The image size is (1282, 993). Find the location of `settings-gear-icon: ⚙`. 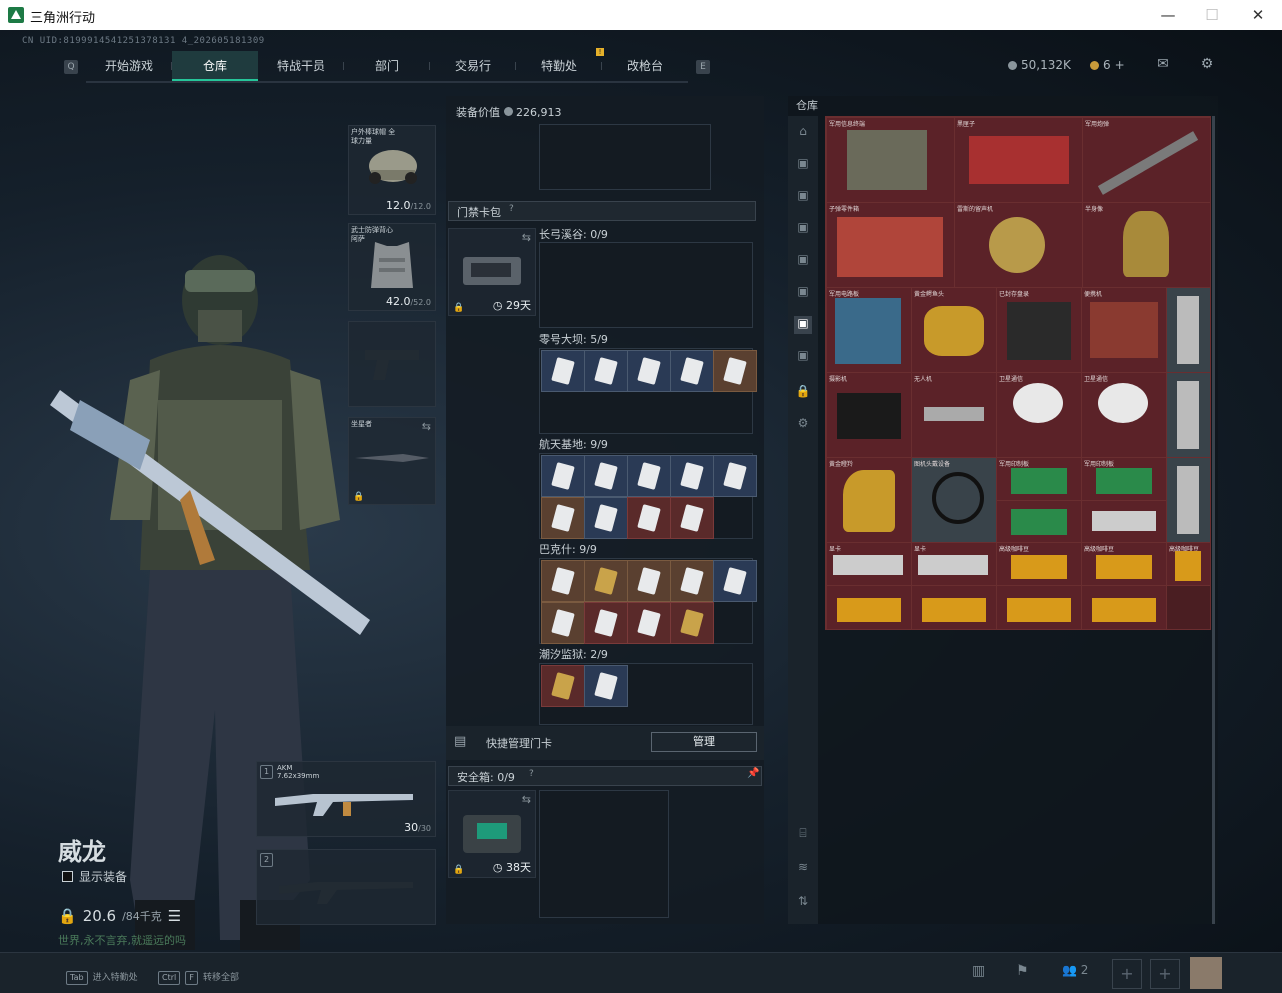

settings-gear-icon: ⚙ is located at coordinates (1207, 64).